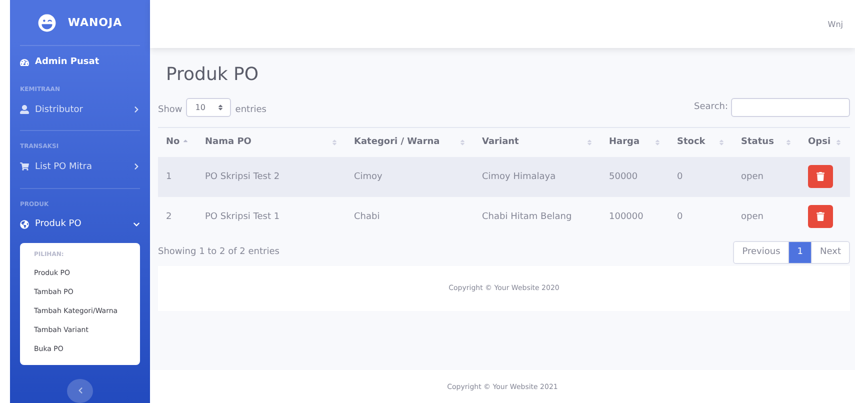 The image size is (855, 403). What do you see at coordinates (271, 216) in the screenshot?
I see `table-cell: PO Skripsi Test 1` at bounding box center [271, 216].